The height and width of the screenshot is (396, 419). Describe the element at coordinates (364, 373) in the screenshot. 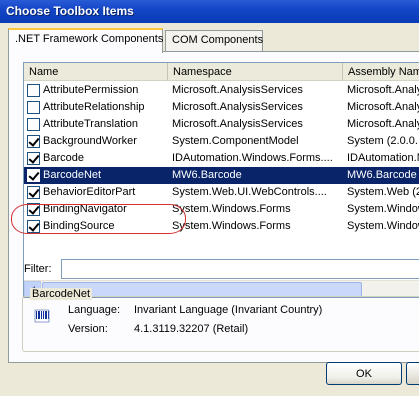

I see `ok-button: OK` at that location.